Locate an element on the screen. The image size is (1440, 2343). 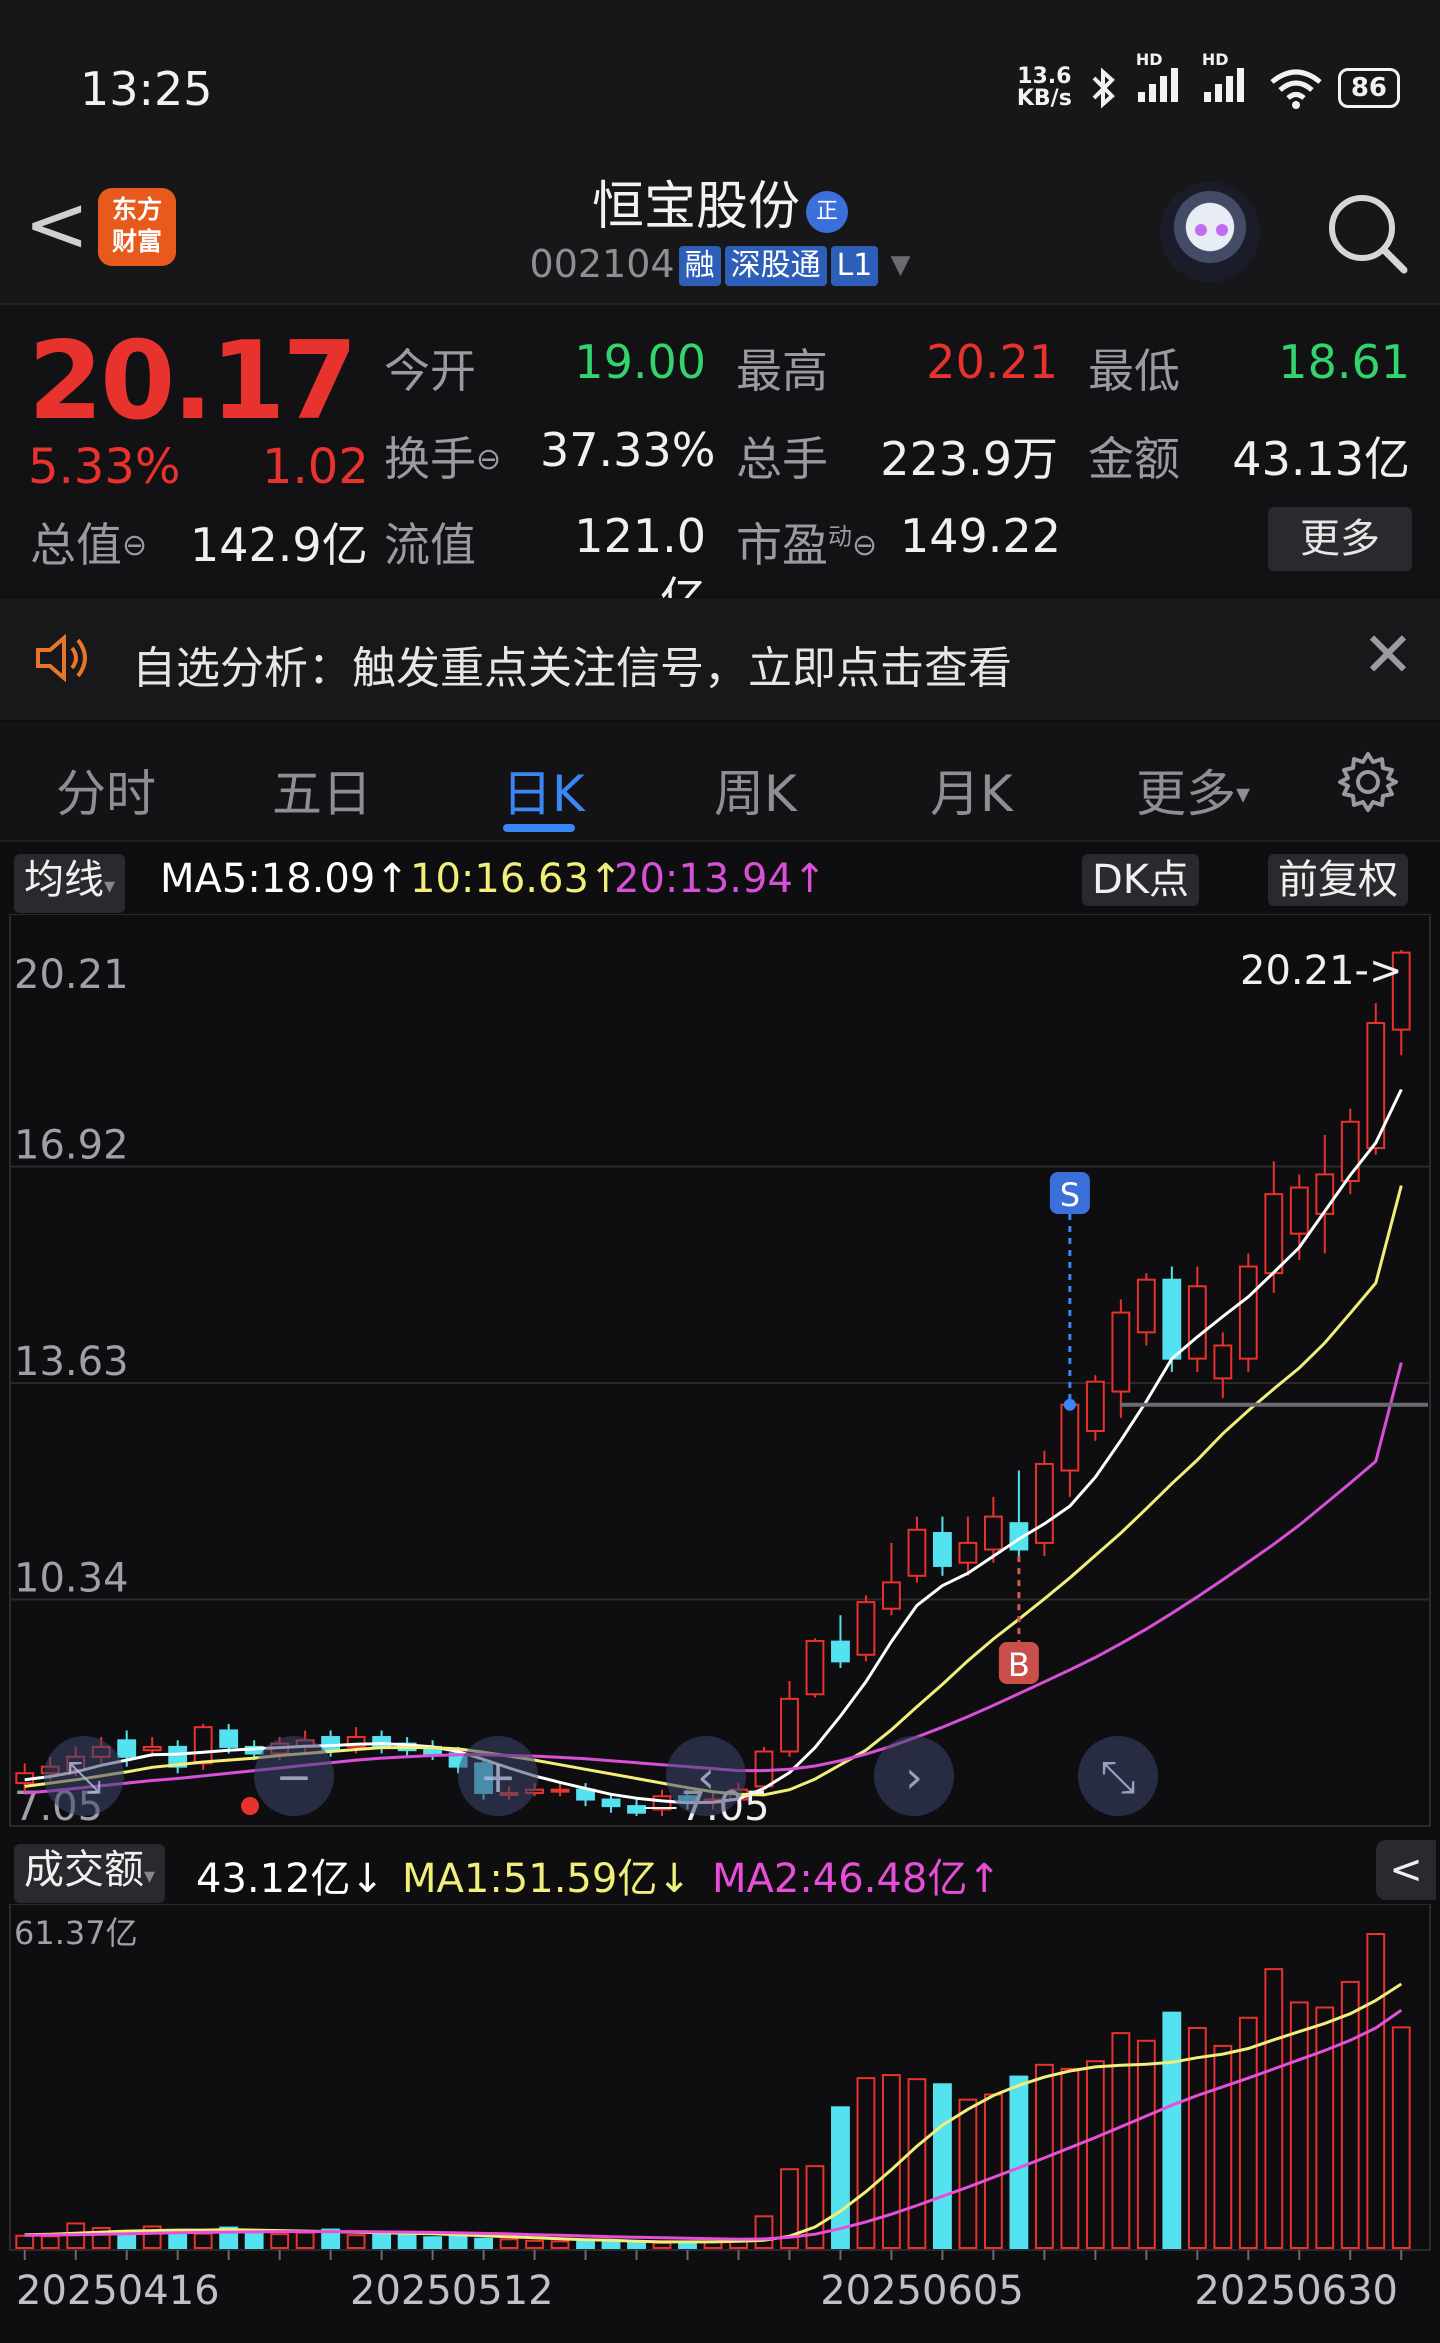
signal-icon-2: HD is located at coordinates (1228, 80).